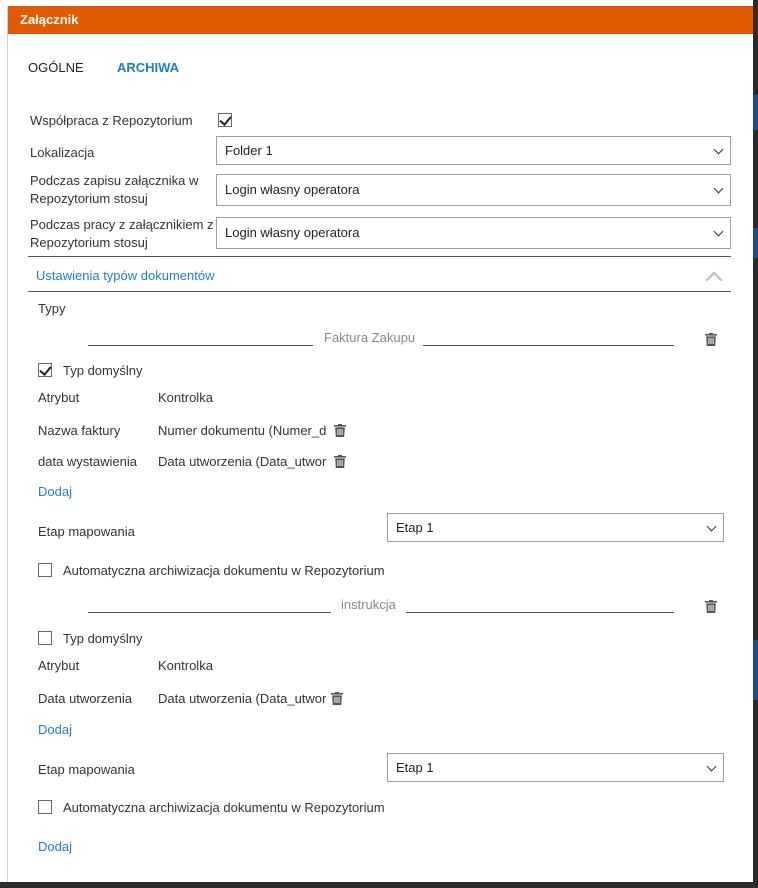 Image resolution: width=758 pixels, height=888 pixels. Describe the element at coordinates (225, 120) in the screenshot. I see `repo-cooperation-checkbox` at that location.